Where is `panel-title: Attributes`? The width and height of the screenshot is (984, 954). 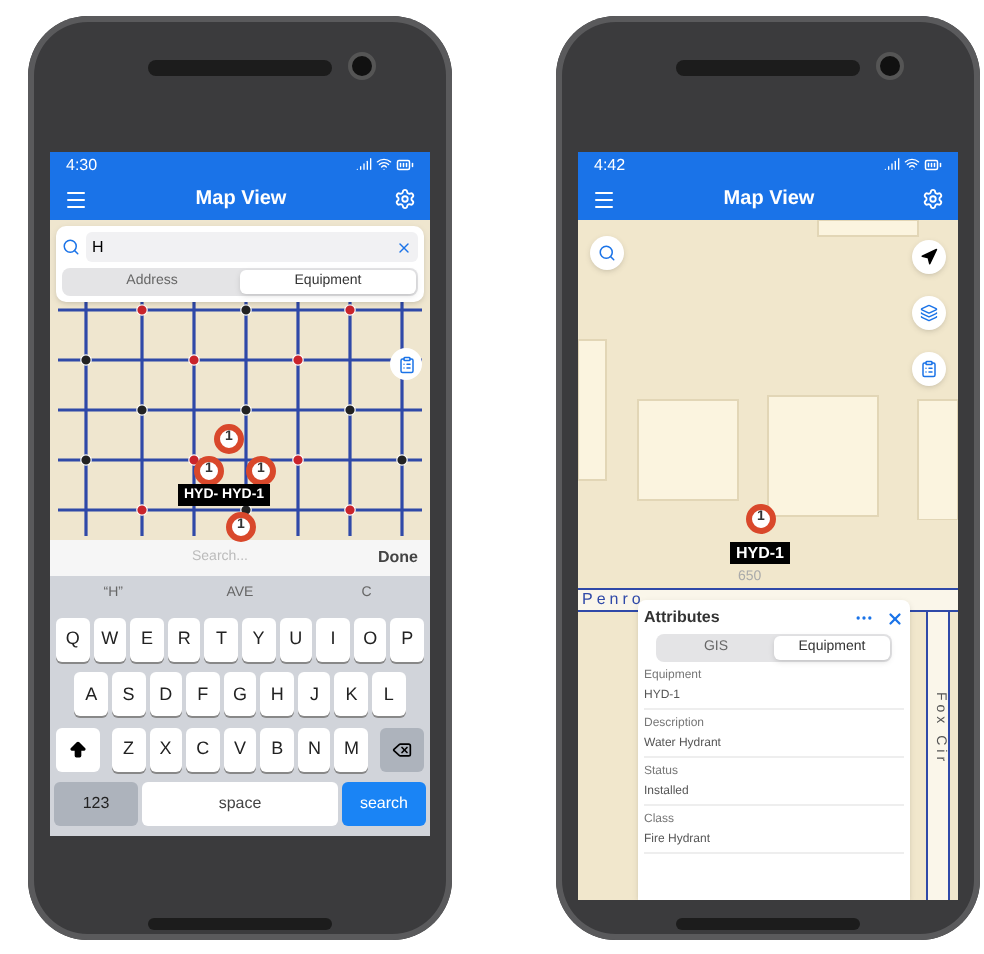
panel-title: Attributes is located at coordinates (682, 618).